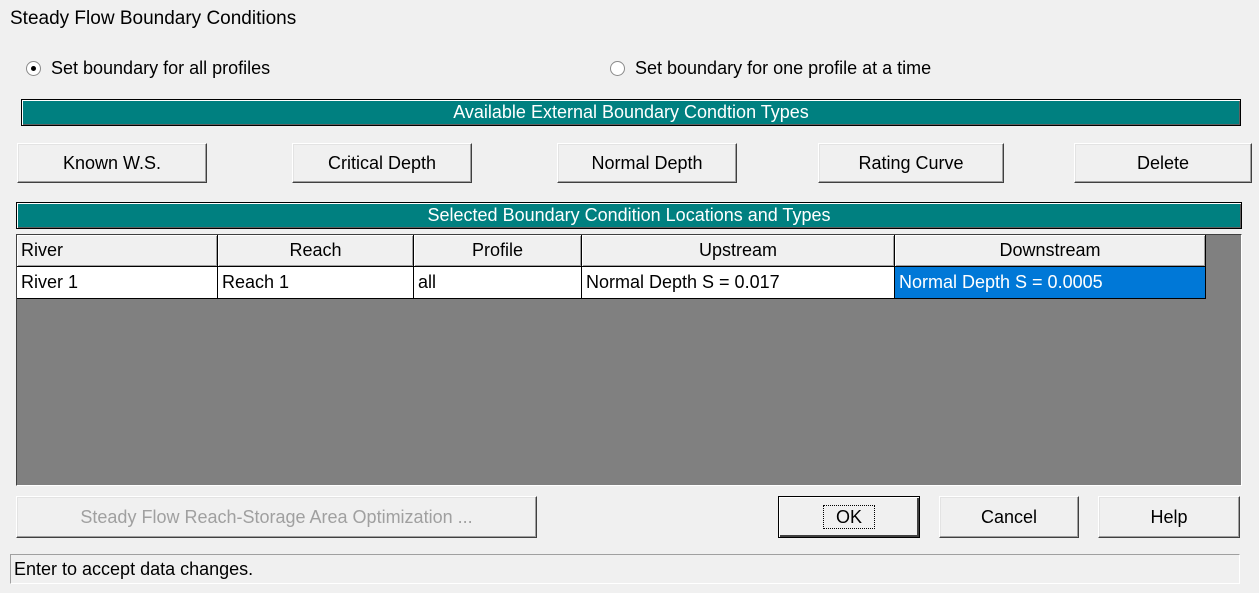 The height and width of the screenshot is (593, 1259). Describe the element at coordinates (33, 68) in the screenshot. I see `radio-checked-icon` at that location.